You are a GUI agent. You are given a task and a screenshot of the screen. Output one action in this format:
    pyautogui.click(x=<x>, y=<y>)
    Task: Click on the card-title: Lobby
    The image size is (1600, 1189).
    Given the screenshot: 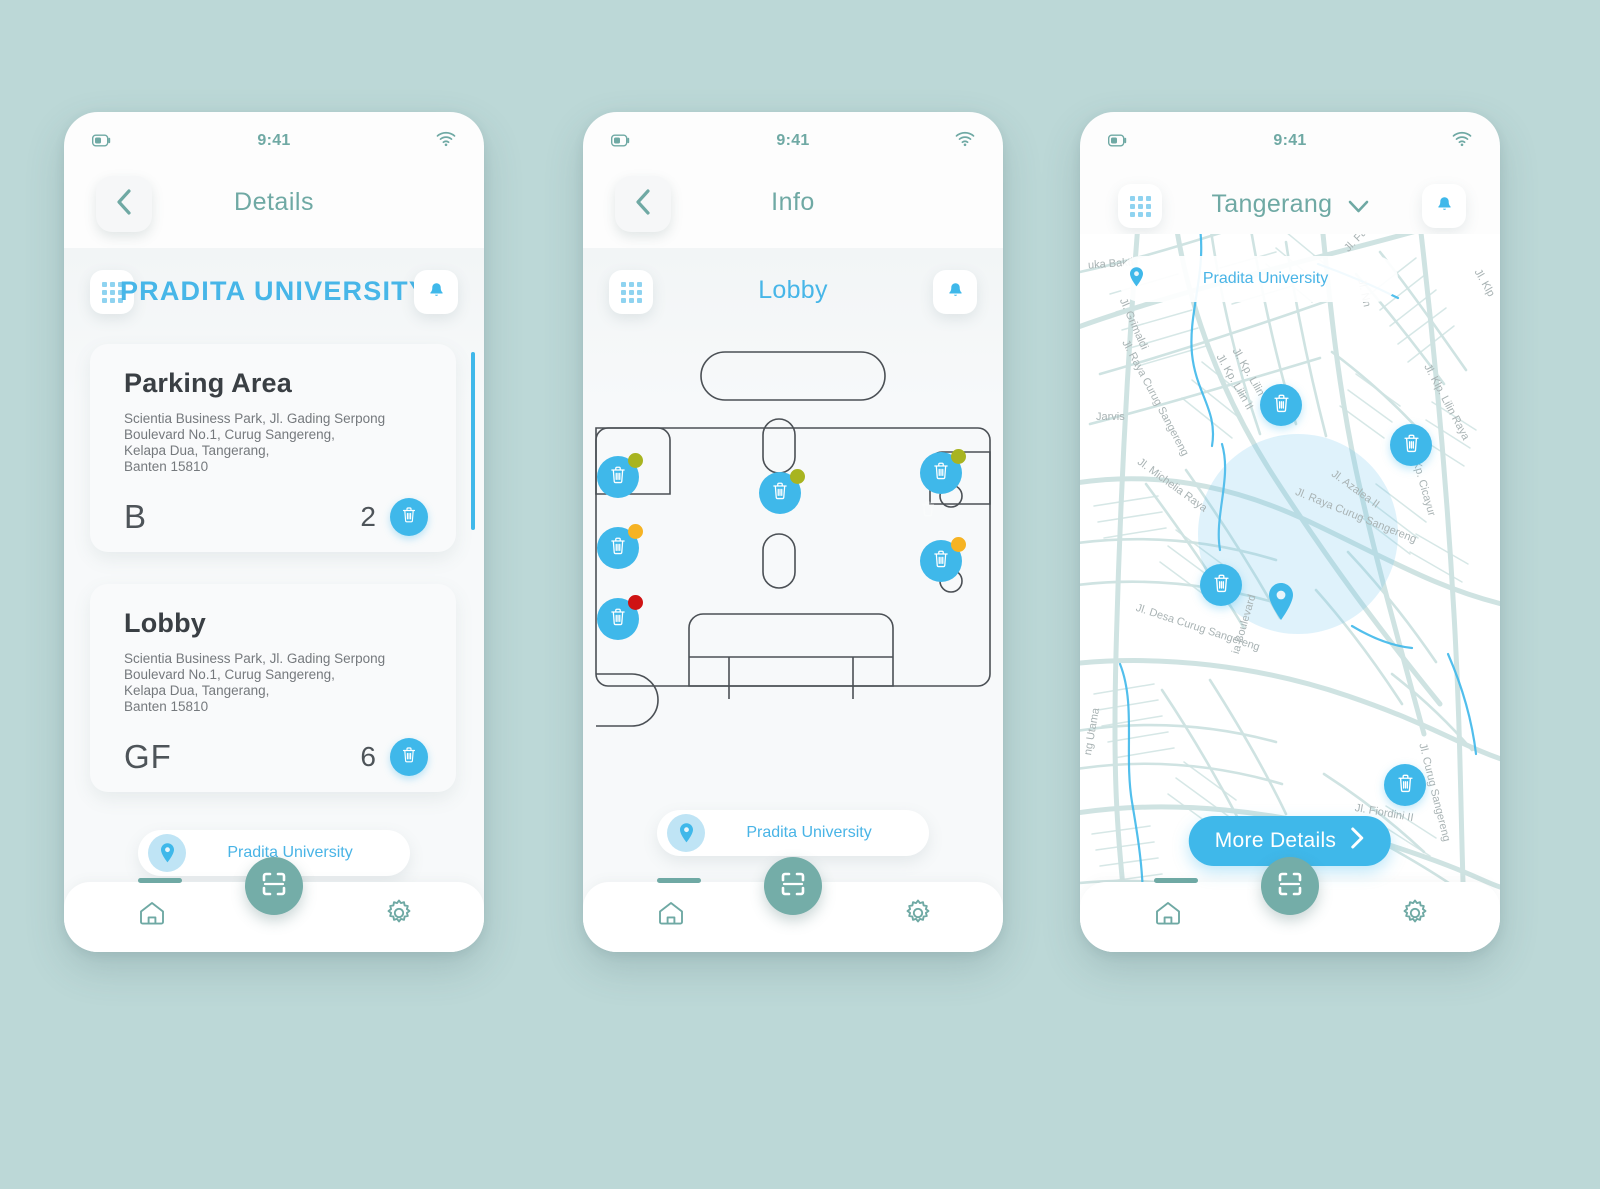 What is the action you would take?
    pyautogui.click(x=165, y=623)
    